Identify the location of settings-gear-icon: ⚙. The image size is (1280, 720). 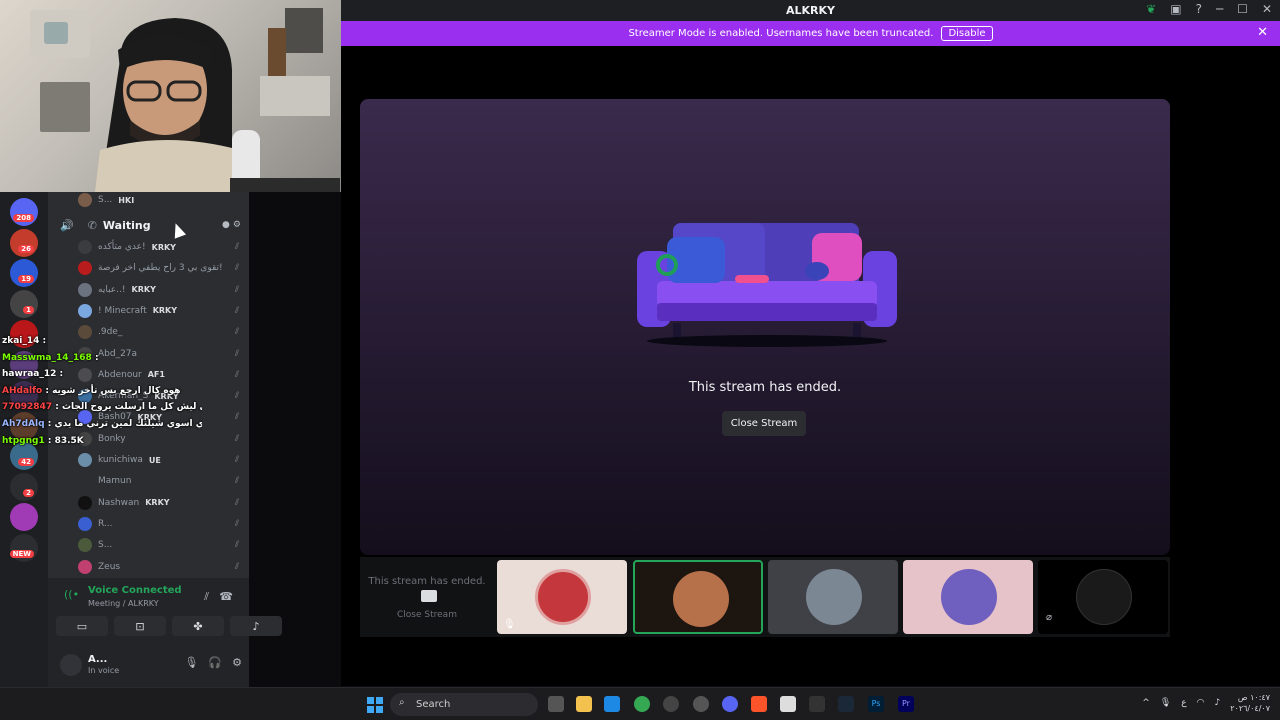
(237, 662).